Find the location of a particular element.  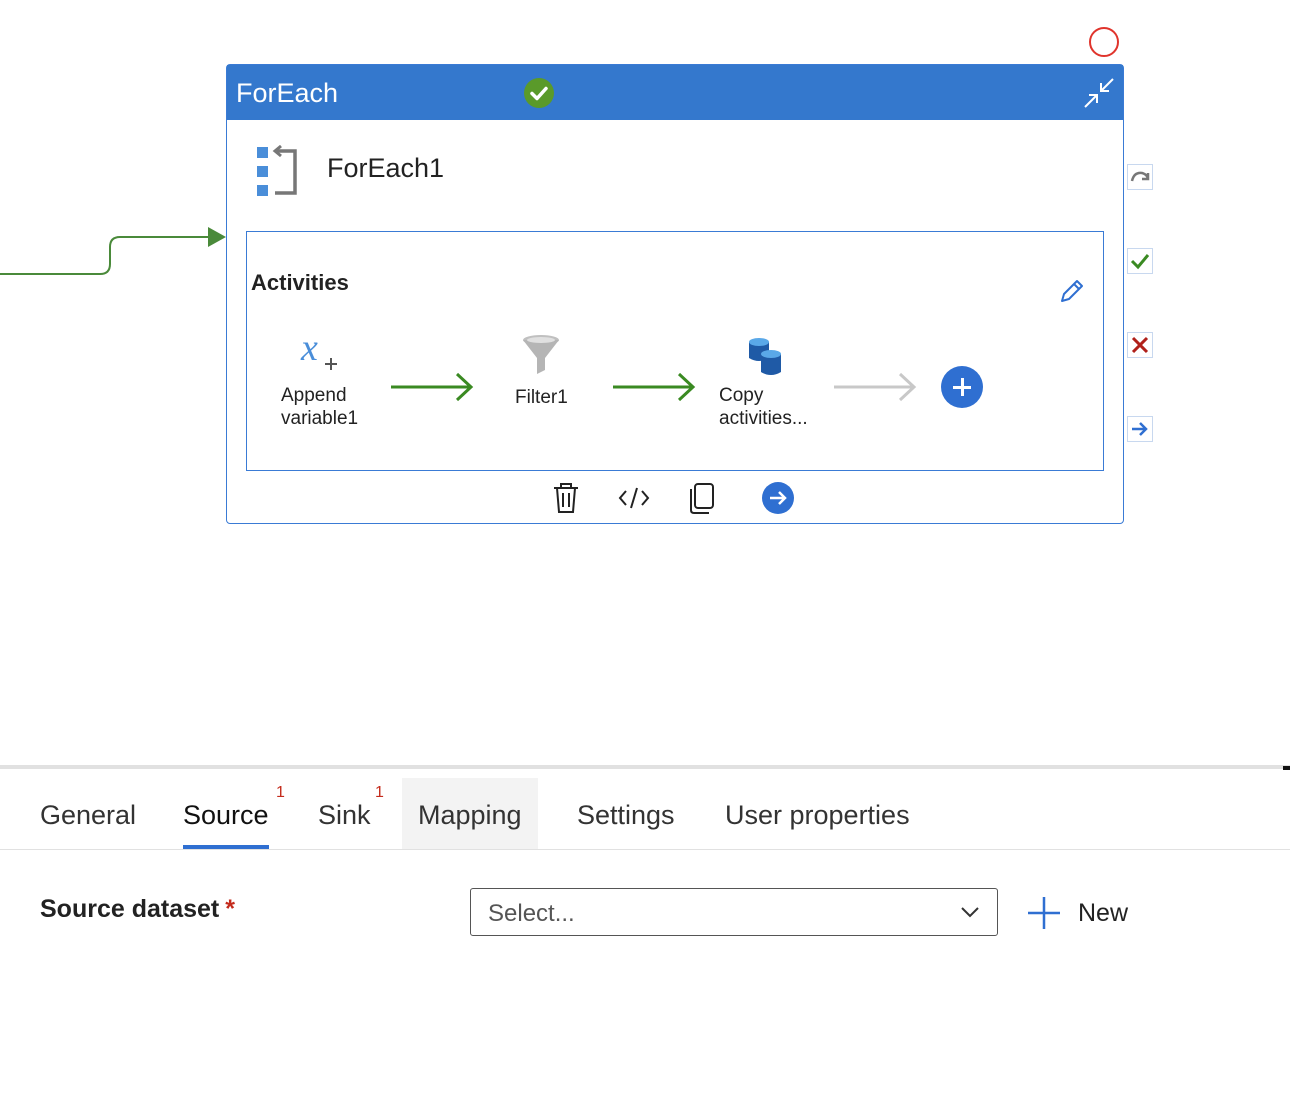

success-output-handle is located at coordinates (1140, 261).